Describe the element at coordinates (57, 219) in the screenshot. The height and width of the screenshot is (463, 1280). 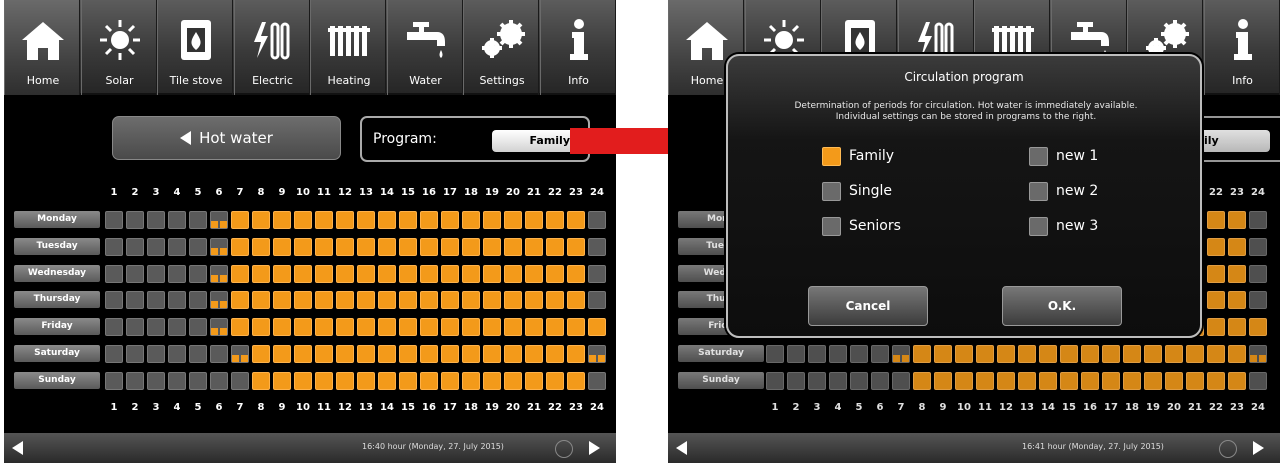
I see `day-label: Monday` at that location.